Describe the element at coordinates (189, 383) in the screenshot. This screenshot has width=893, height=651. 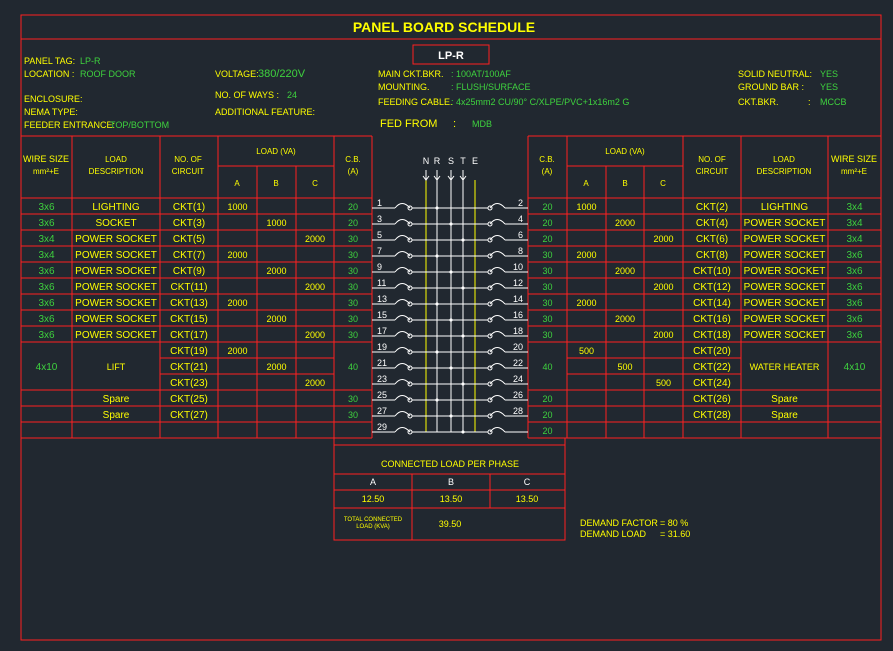
I see `left-ckt-cell: CKT(23)` at that location.